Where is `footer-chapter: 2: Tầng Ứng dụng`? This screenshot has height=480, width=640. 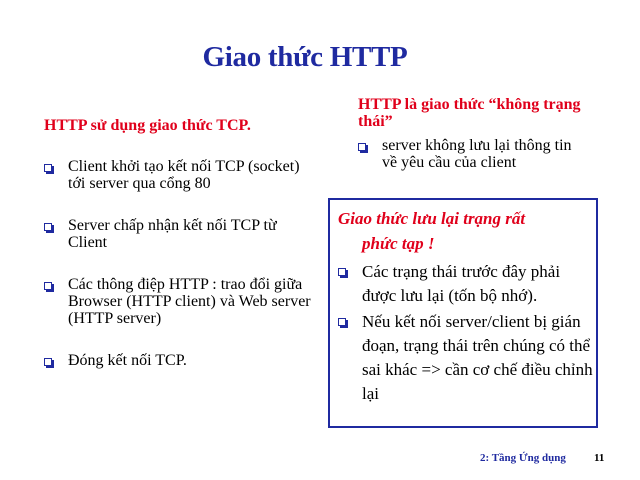 footer-chapter: 2: Tầng Ứng dụng is located at coordinates (523, 458).